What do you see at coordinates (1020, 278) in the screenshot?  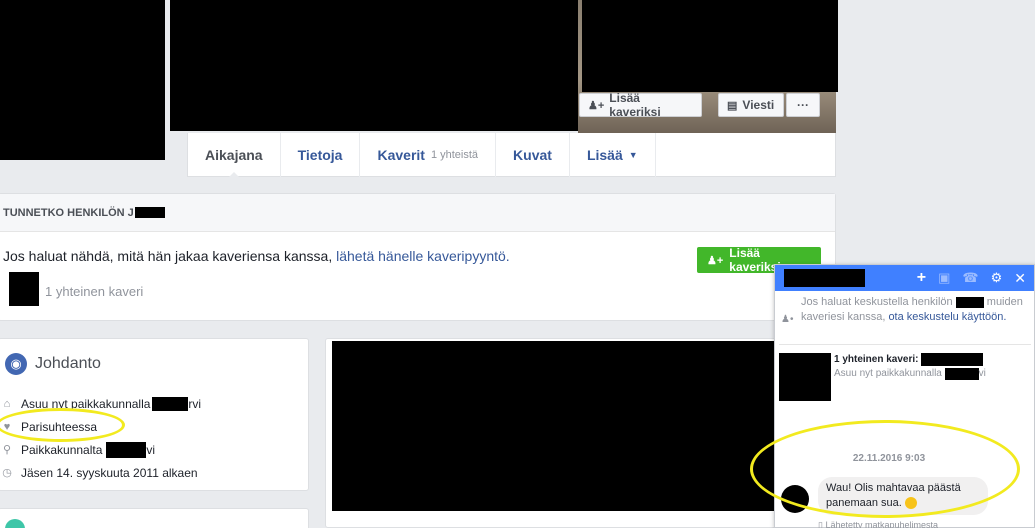 I see `close-icon: ✕` at bounding box center [1020, 278].